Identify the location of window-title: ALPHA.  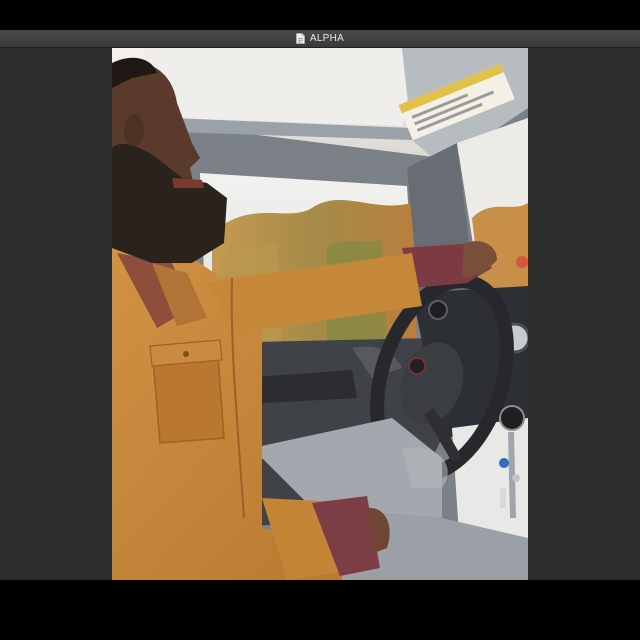
(327, 38).